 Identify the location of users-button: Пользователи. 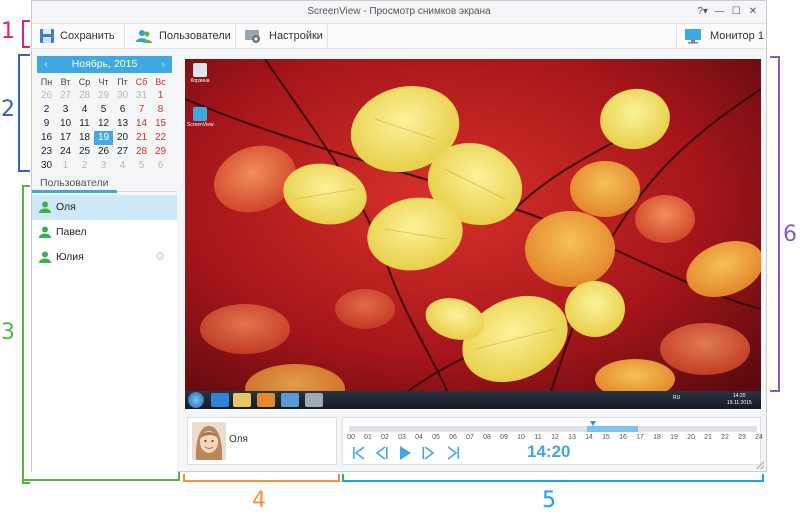
(180, 36).